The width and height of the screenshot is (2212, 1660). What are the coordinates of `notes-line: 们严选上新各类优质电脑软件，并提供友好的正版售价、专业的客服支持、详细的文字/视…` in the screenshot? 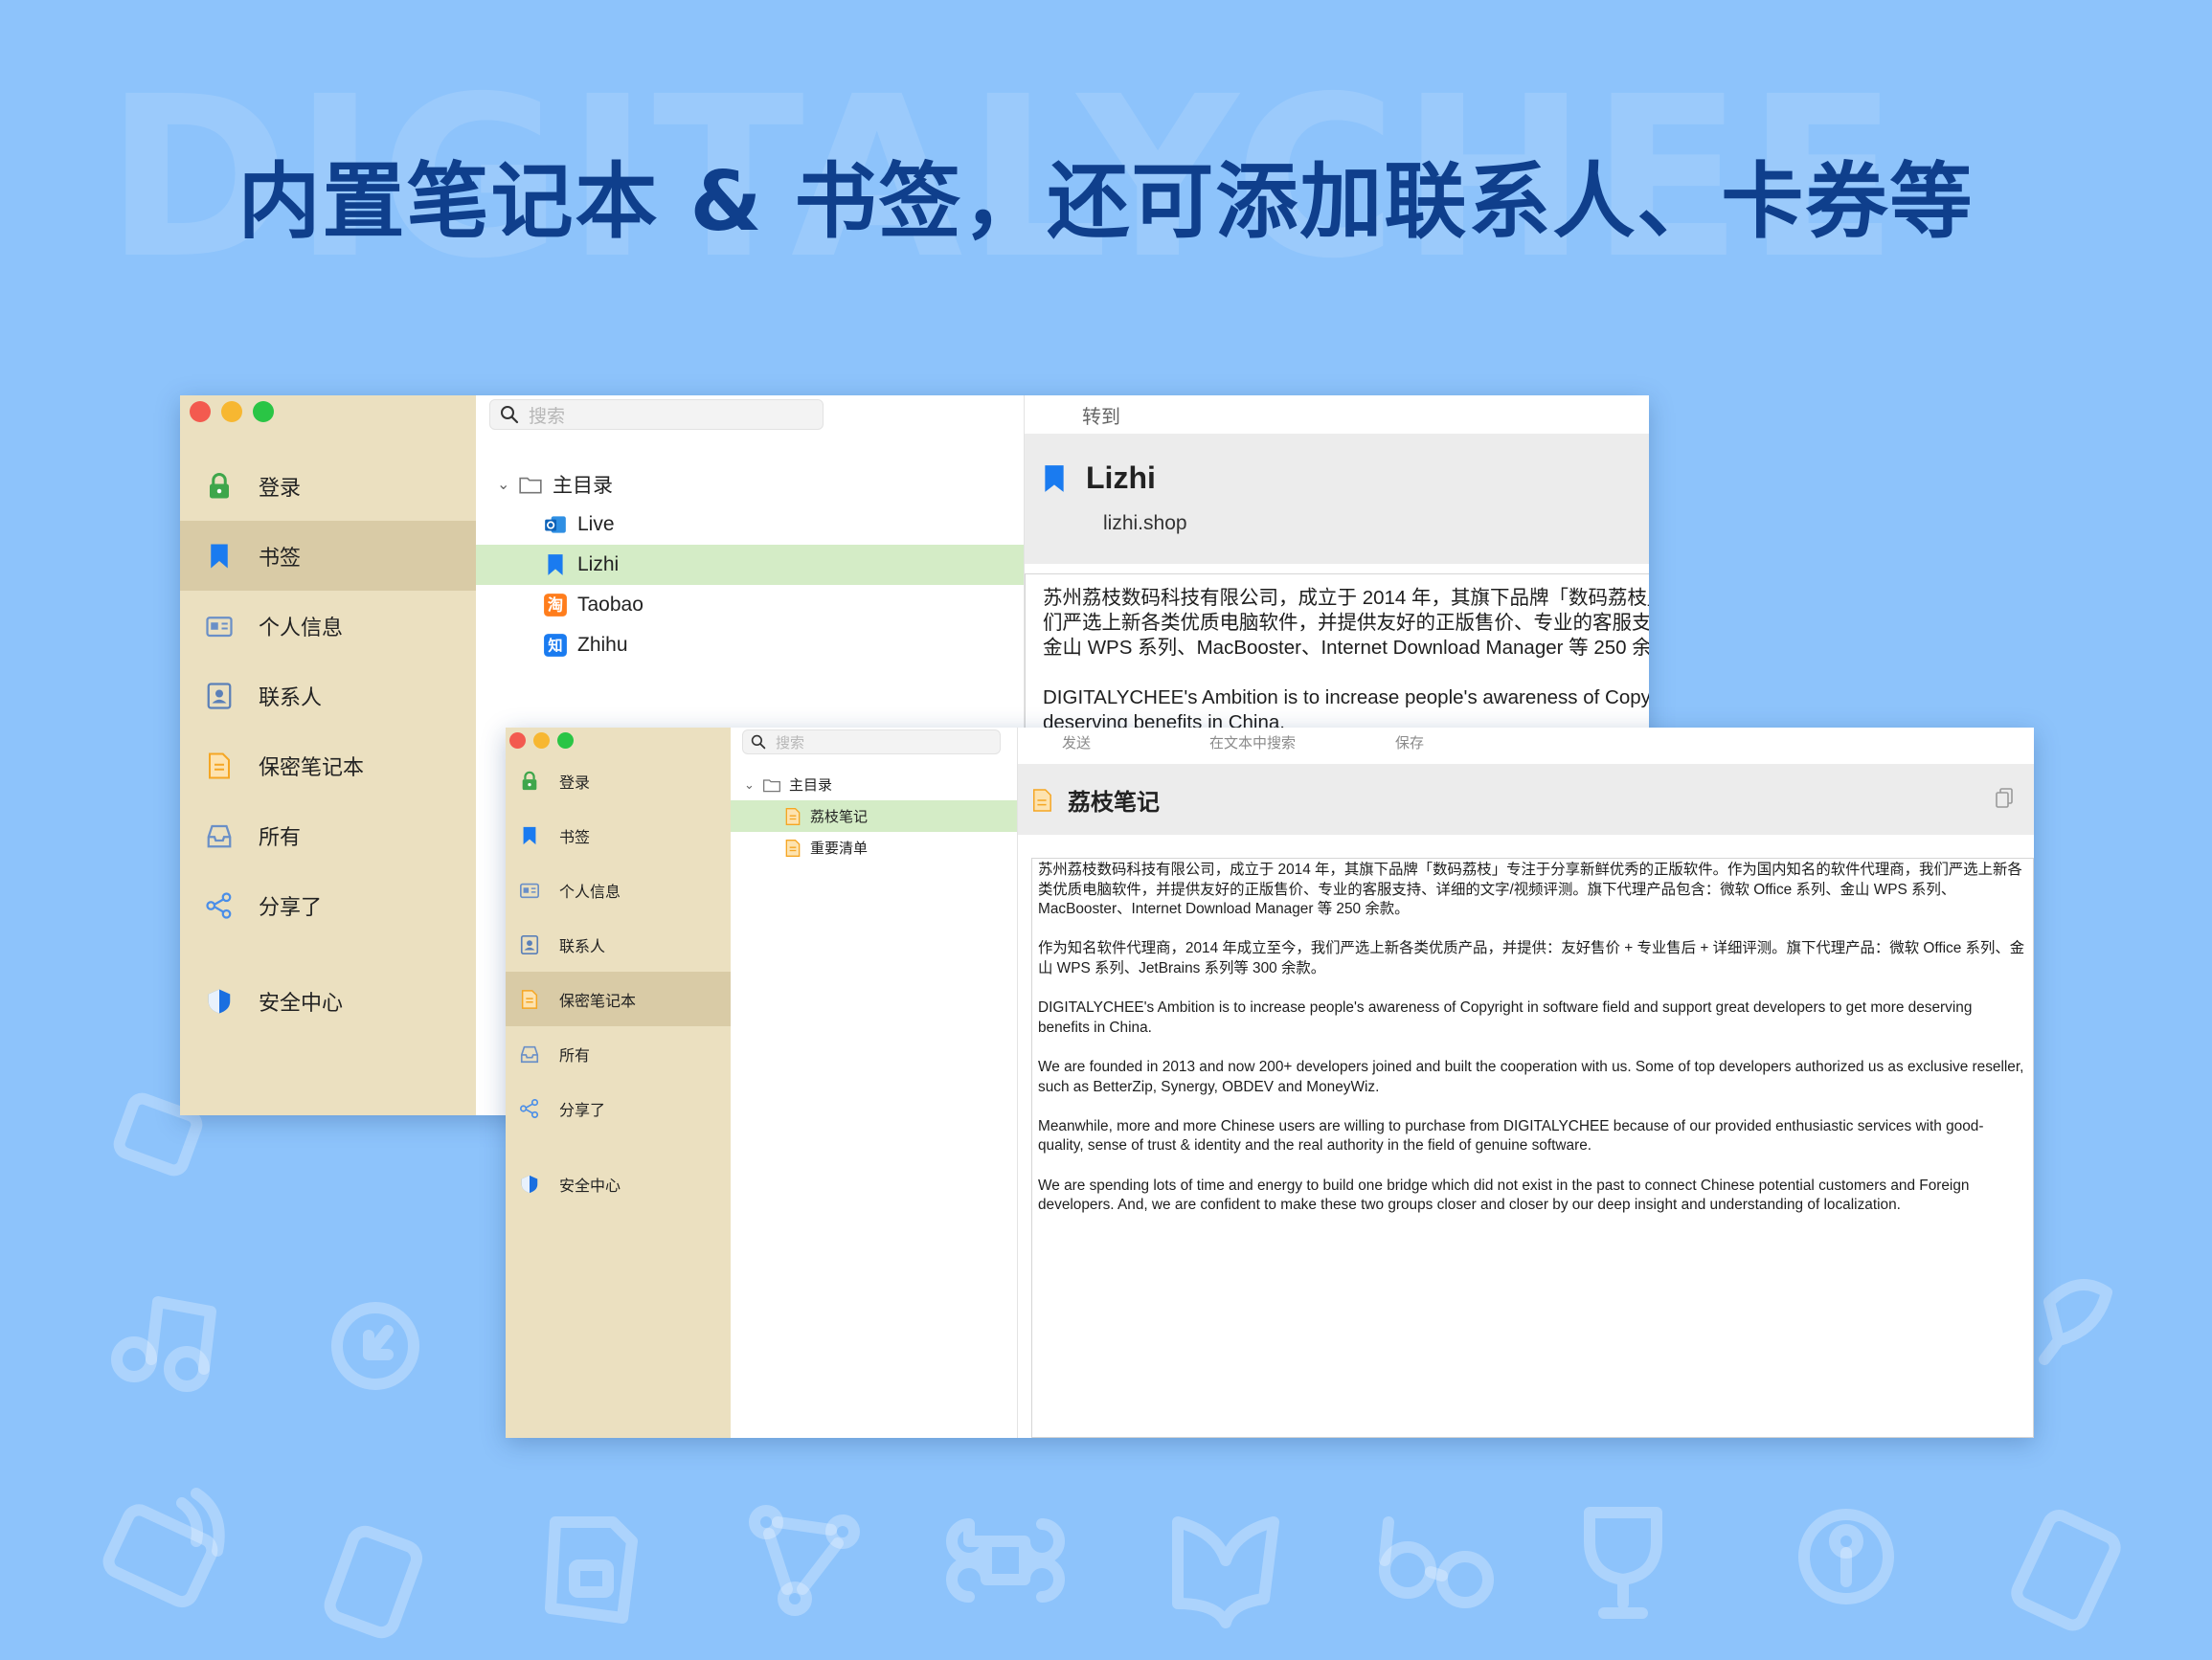 It's located at (1346, 623).